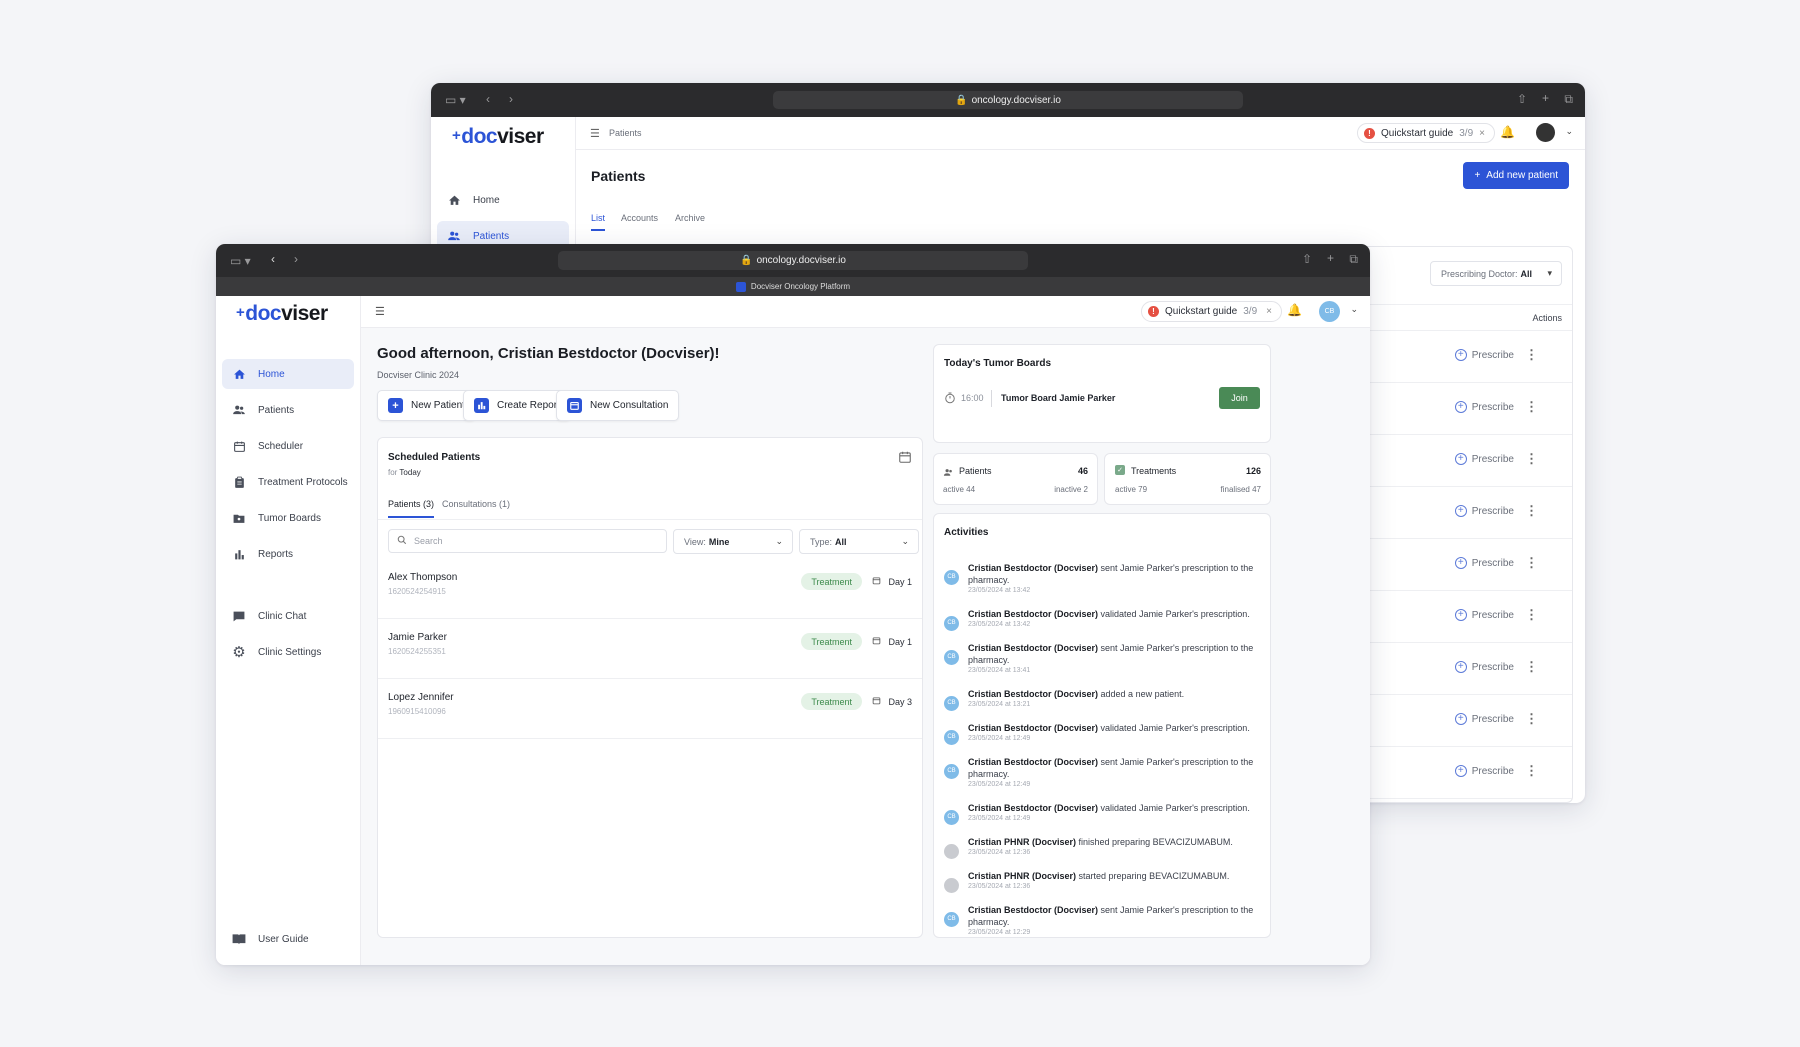 The height and width of the screenshot is (1047, 1800). Describe the element at coordinates (517, 405) in the screenshot. I see `create-report-button: Create Report` at that location.